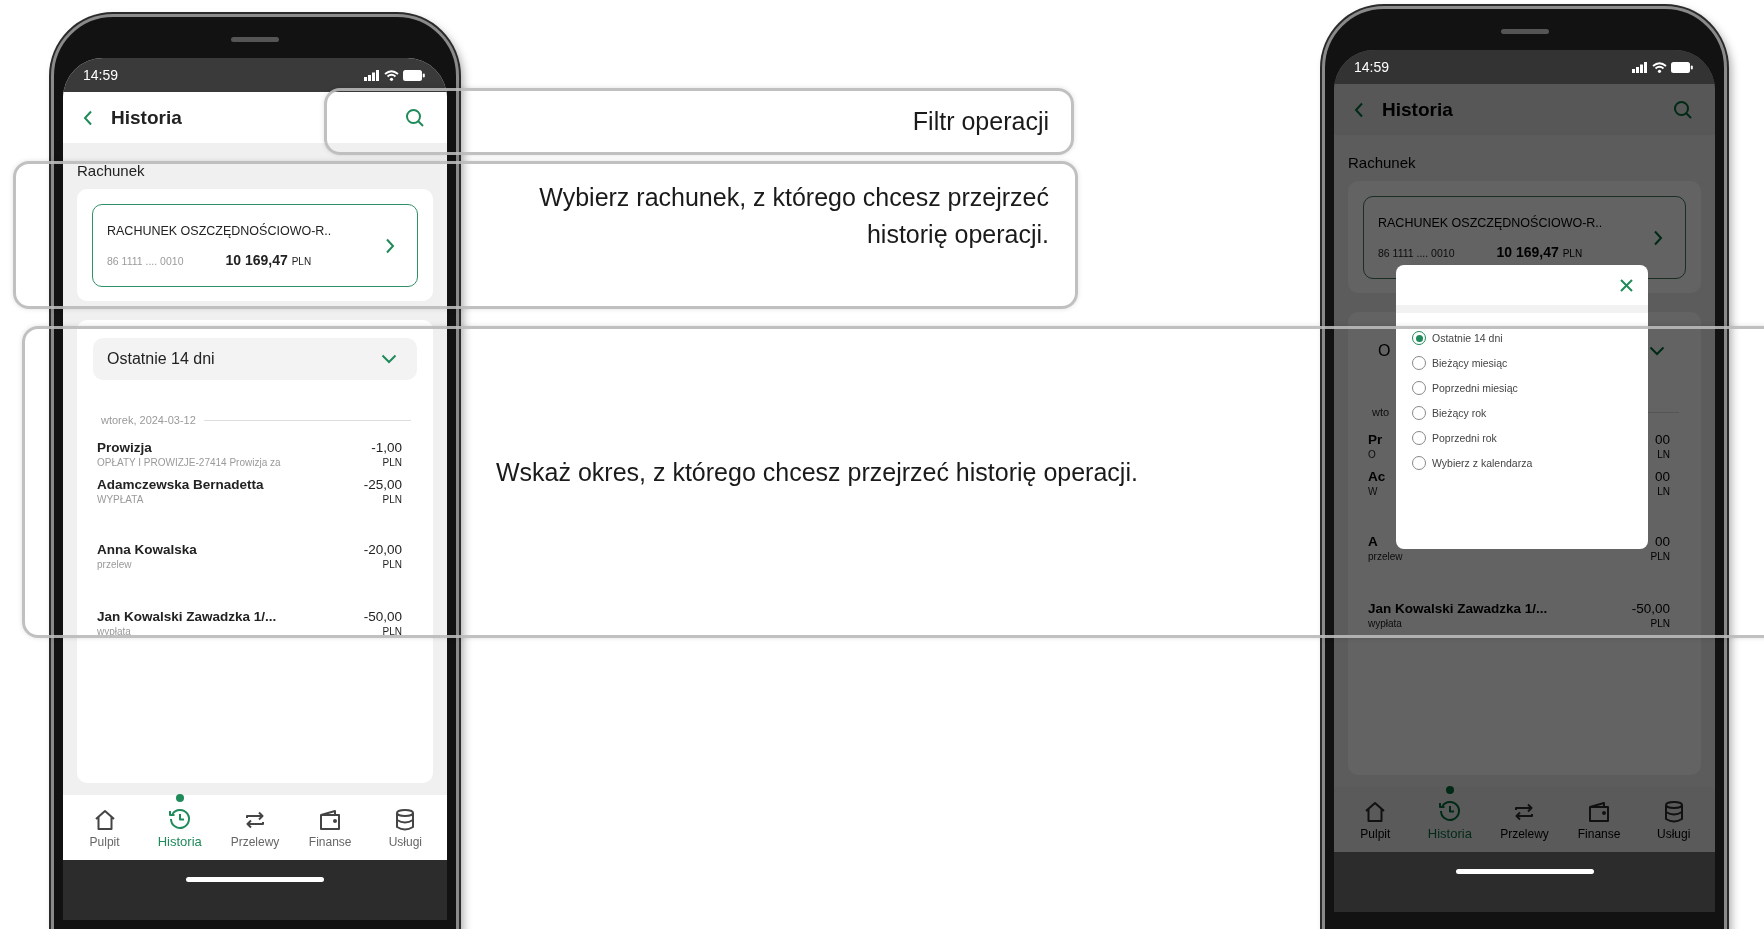  What do you see at coordinates (382, 484) in the screenshot?
I see `transaction-amount: -25,00` at bounding box center [382, 484].